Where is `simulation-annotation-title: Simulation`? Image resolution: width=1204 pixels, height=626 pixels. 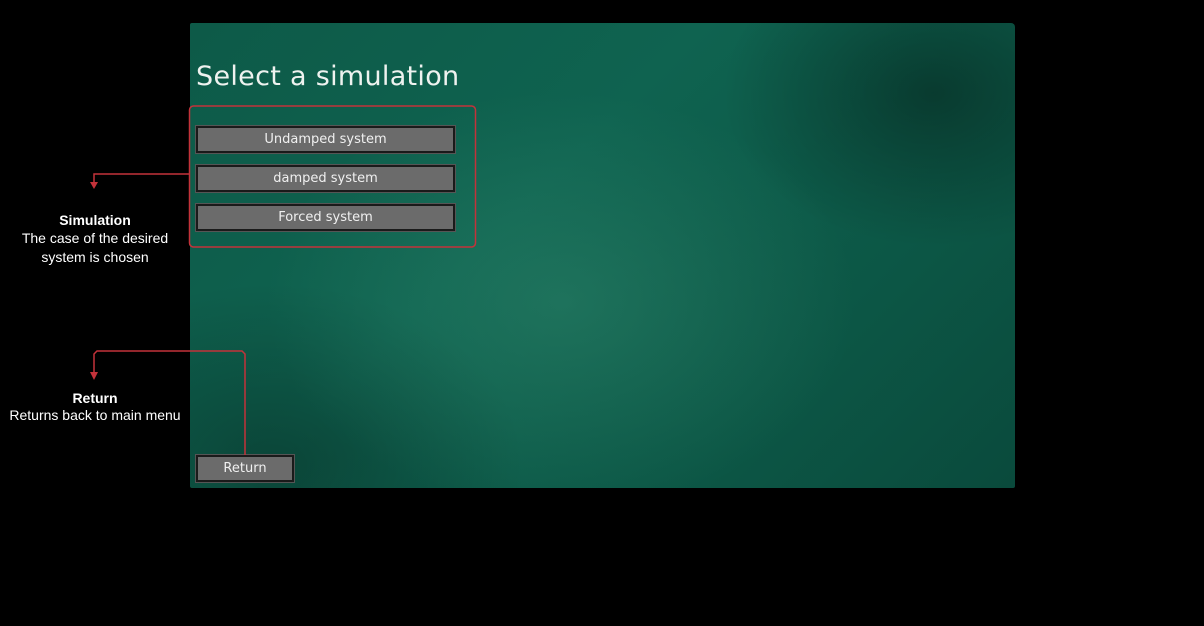
simulation-annotation-title: Simulation is located at coordinates (95, 220).